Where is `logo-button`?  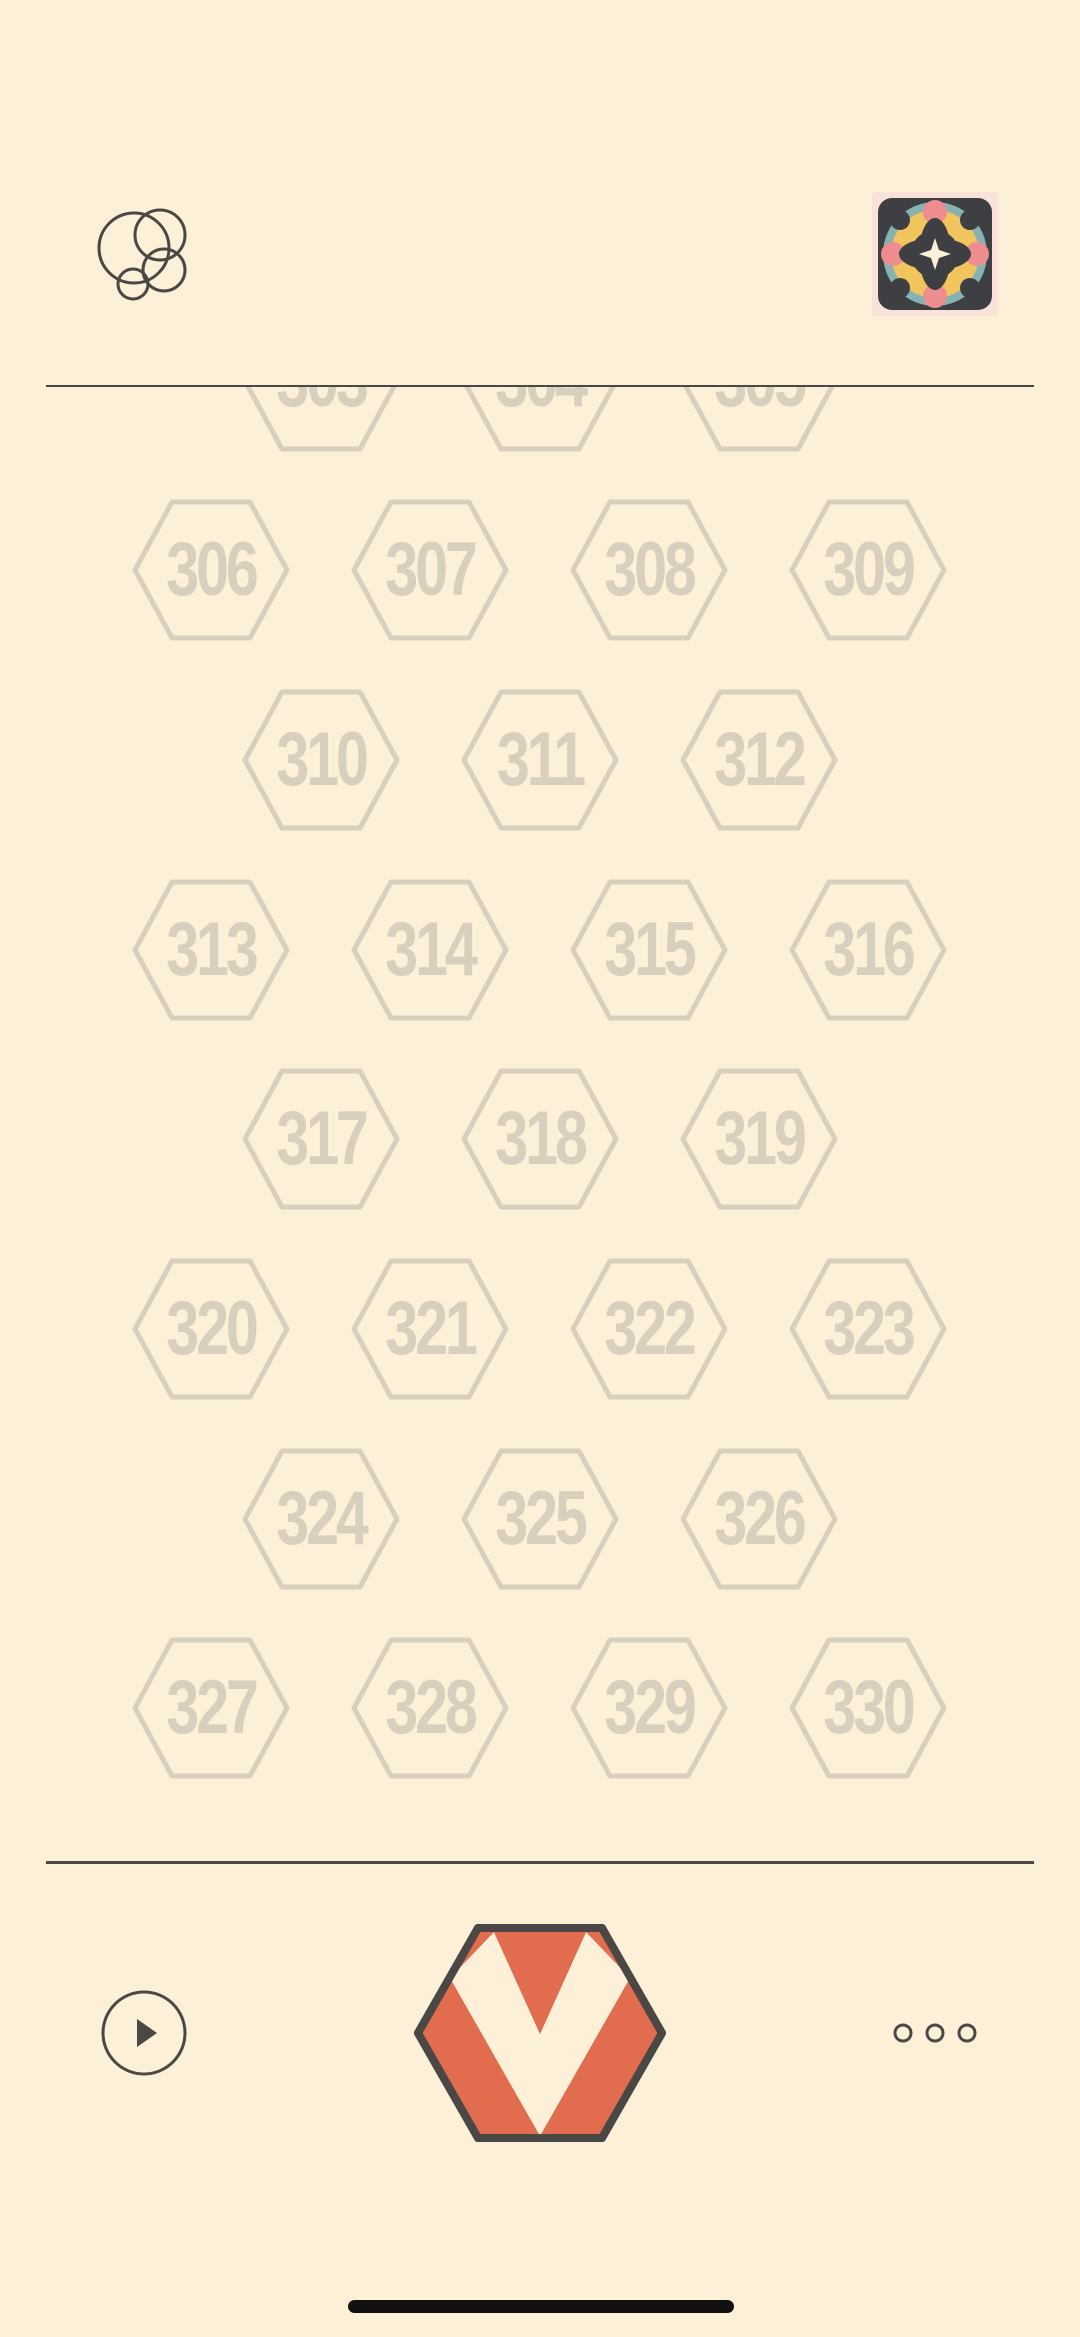 logo-button is located at coordinates (540, 2033).